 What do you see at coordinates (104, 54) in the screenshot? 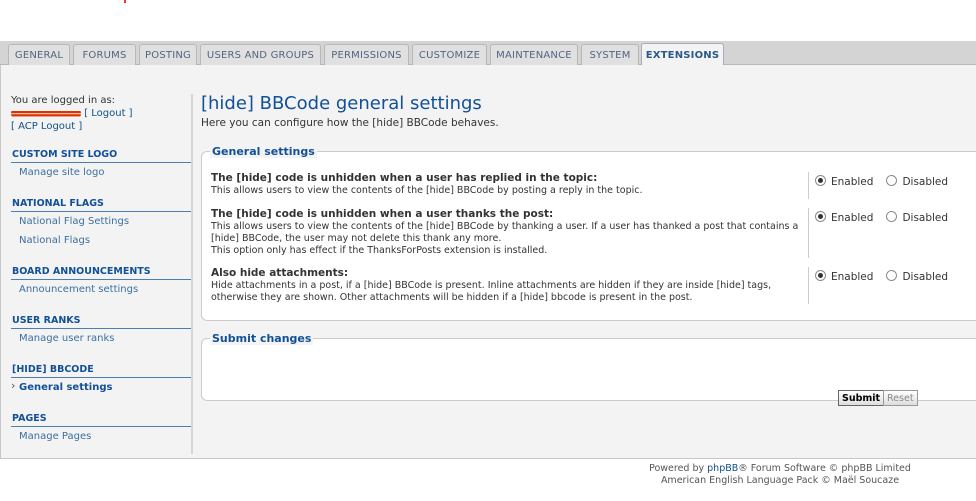
I see `tab-forums: FORUMS` at bounding box center [104, 54].